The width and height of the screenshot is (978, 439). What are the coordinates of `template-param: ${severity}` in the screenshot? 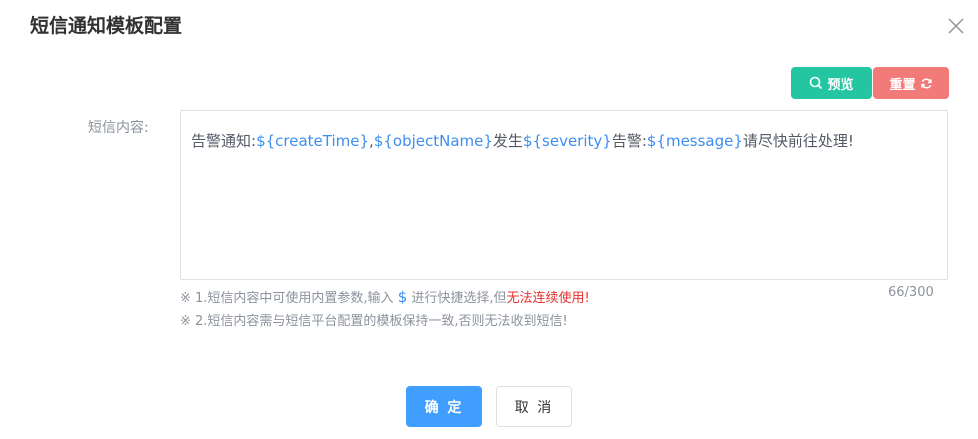 It's located at (567, 141).